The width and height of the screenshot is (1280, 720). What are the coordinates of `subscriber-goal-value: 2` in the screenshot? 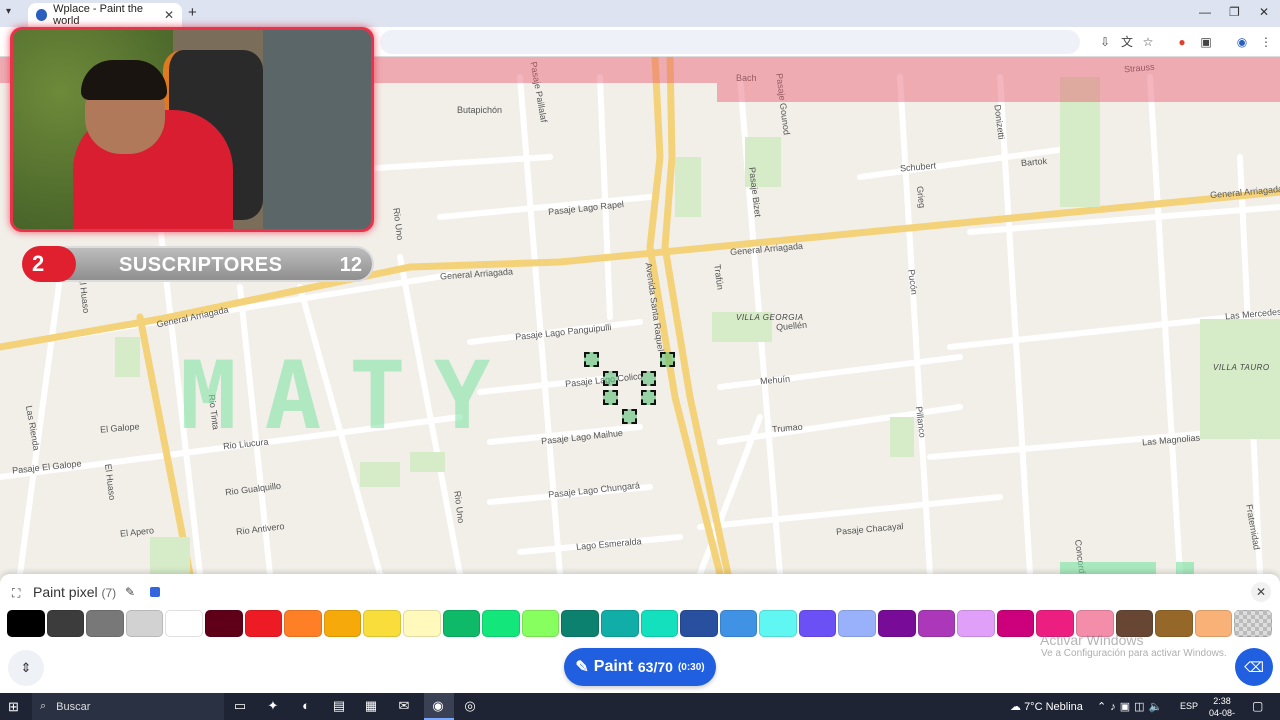 It's located at (49, 264).